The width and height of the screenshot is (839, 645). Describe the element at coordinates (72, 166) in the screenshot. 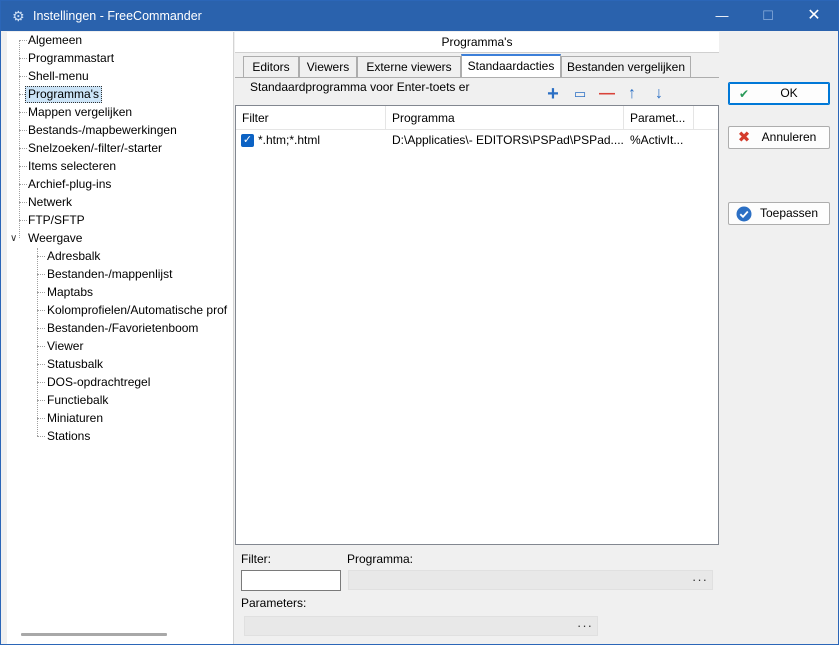

I see `tree-item-items-selecteren: Items selecteren` at that location.